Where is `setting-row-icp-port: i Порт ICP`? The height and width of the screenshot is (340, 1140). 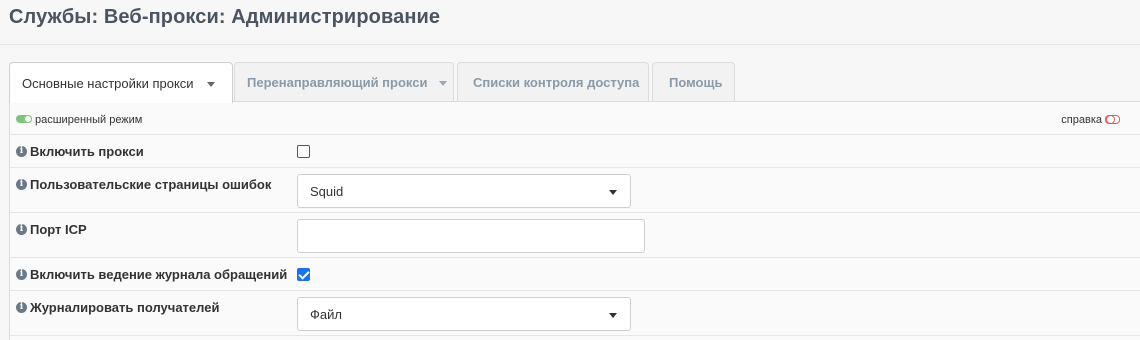
setting-row-icp-port: i Порт ICP is located at coordinates (575, 235).